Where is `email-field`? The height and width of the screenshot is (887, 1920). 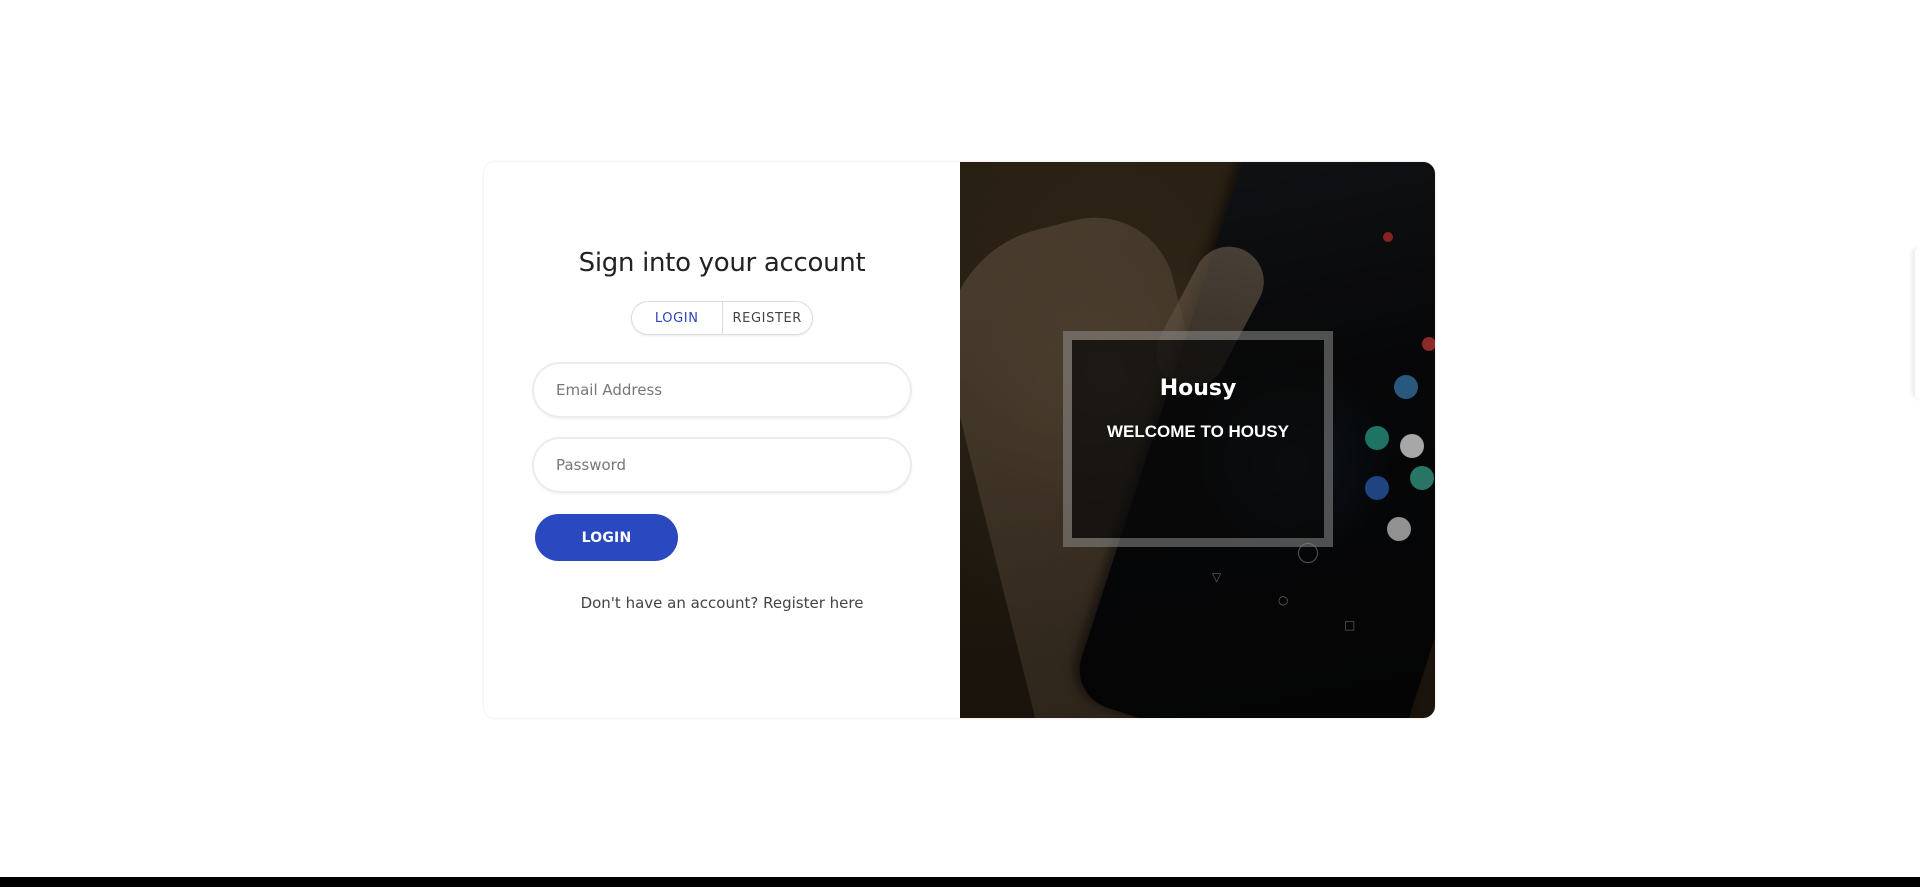 email-field is located at coordinates (722, 390).